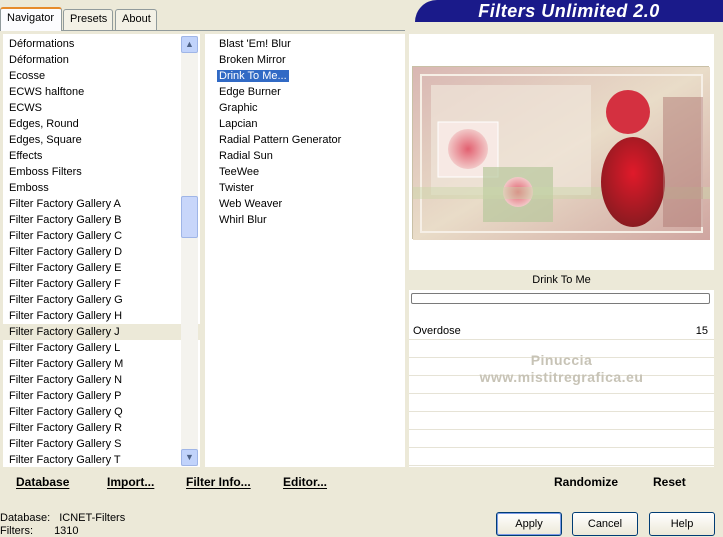 Image resolution: width=723 pixels, height=537 pixels. I want to click on help-button: Help, so click(682, 524).